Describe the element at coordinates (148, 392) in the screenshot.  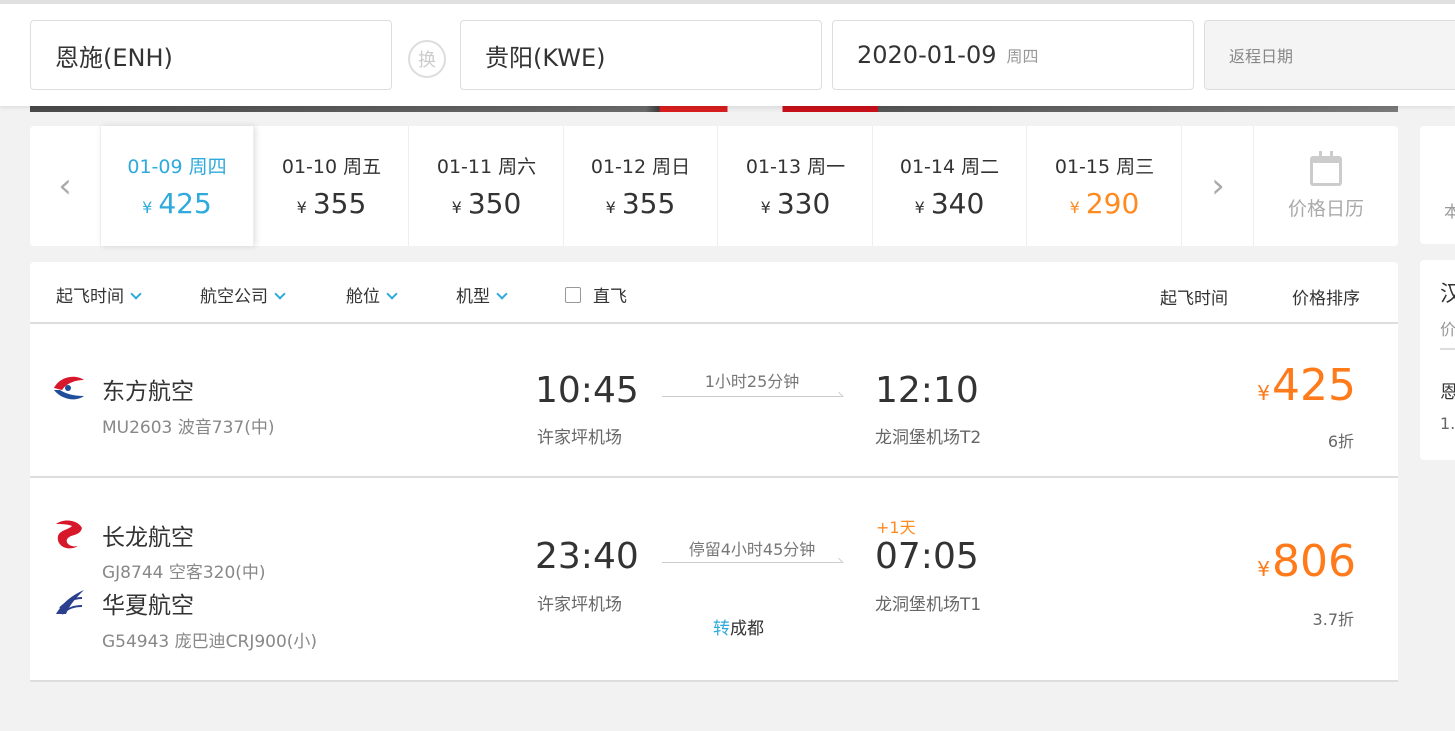
I see `airline-name: 东方航空` at that location.